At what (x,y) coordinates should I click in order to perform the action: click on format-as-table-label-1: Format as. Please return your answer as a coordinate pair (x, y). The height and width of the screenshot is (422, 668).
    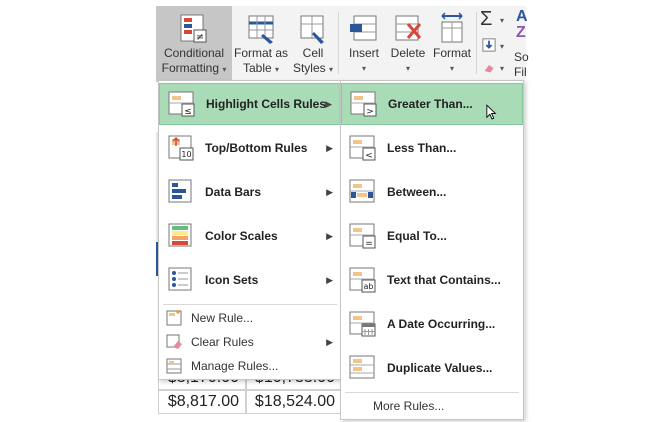
    Looking at the image, I should click on (260, 53).